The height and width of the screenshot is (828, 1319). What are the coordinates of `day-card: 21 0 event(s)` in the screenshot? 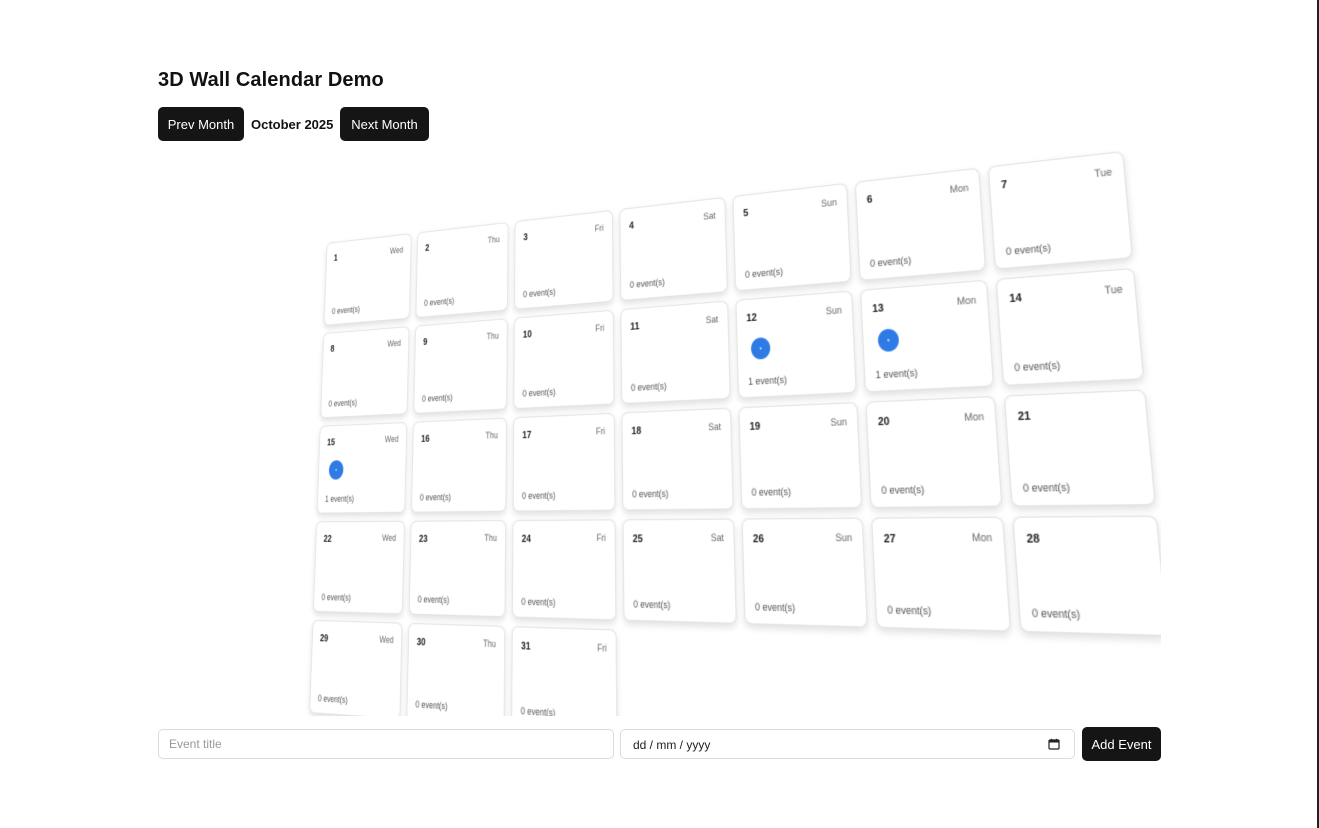 It's located at (1080, 447).